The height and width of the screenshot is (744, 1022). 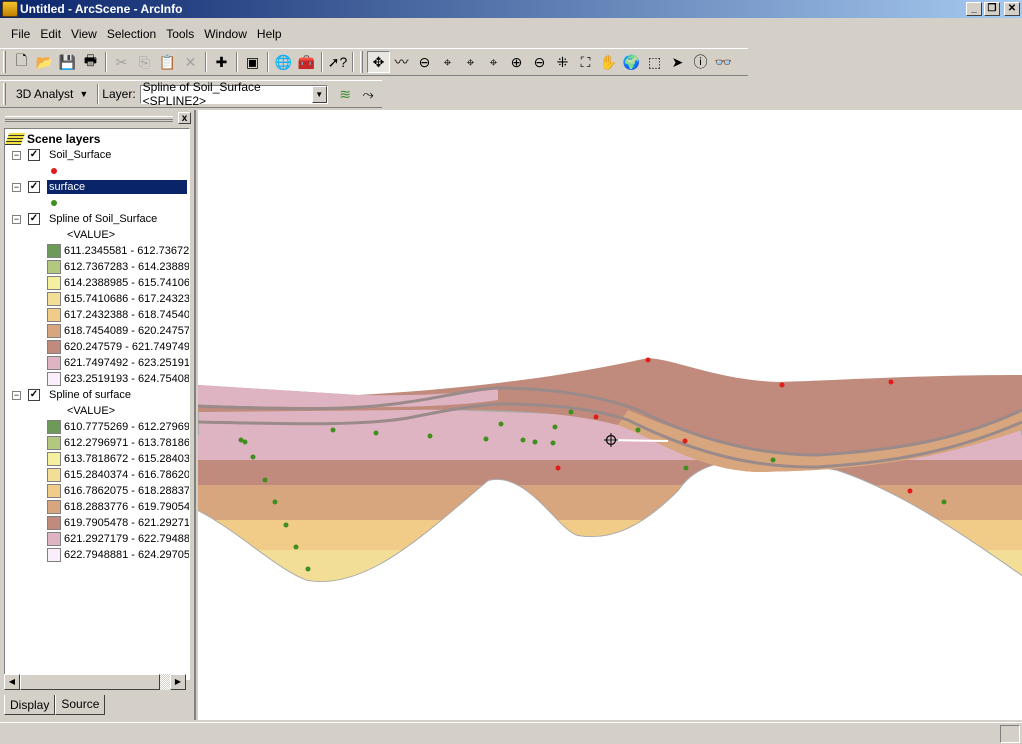 I want to click on legend-class-label: 612.7367283 - 614.23889, so click(x=127, y=267).